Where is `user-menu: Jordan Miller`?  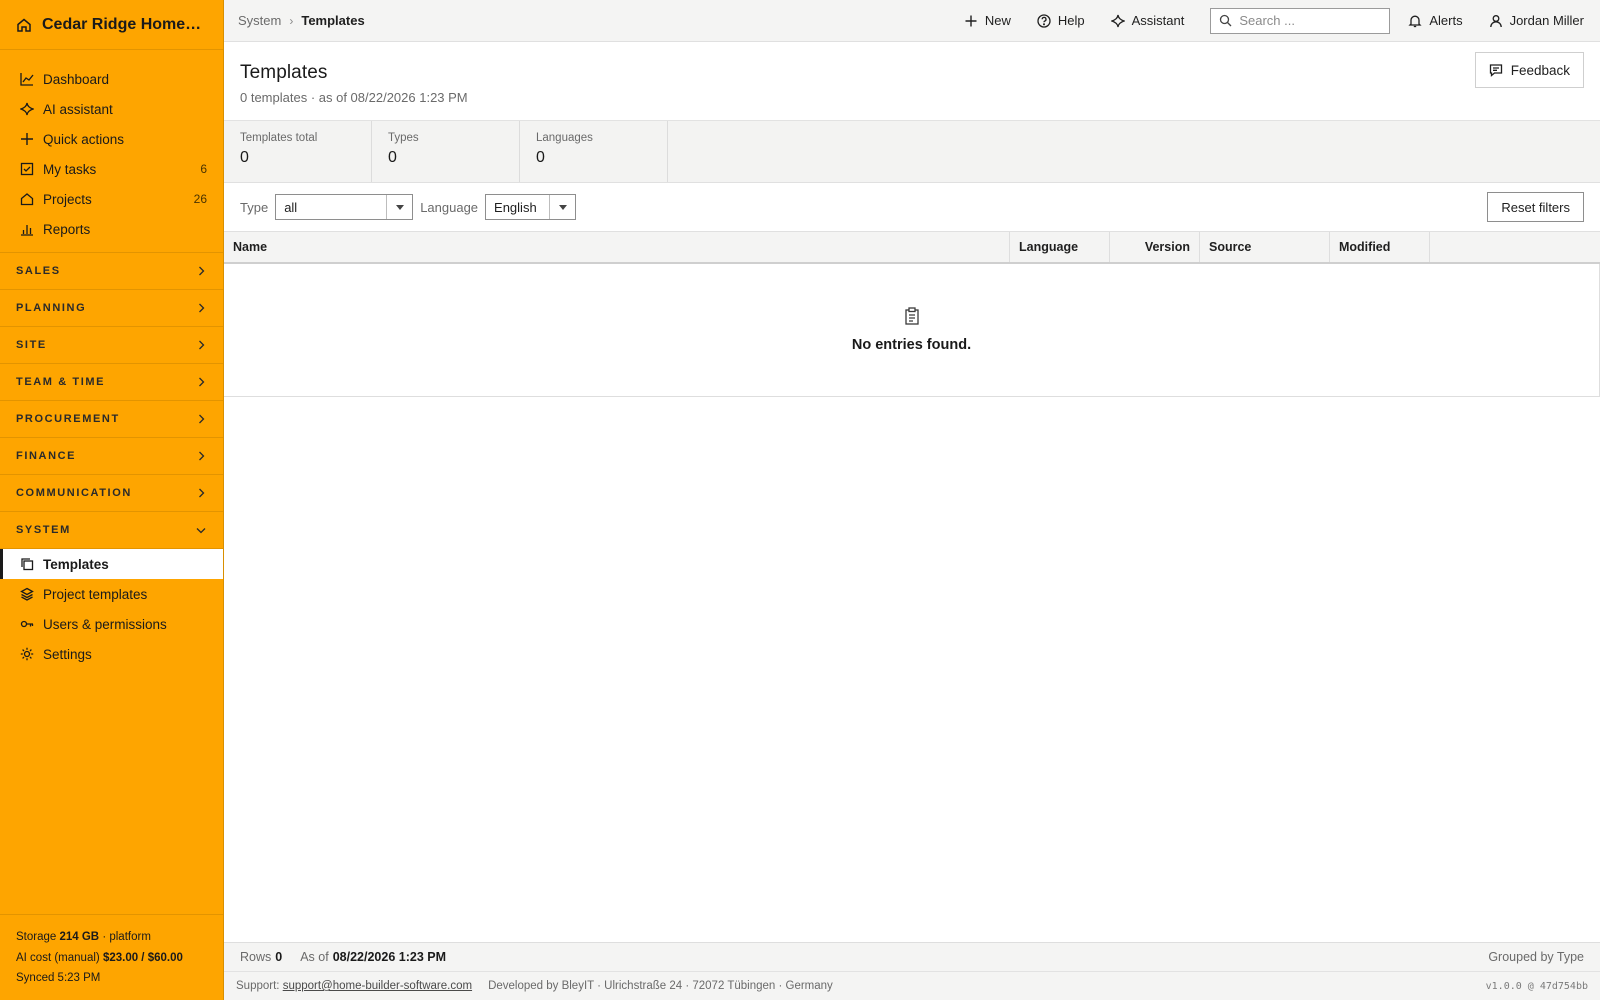
user-menu: Jordan Miller is located at coordinates (1536, 20).